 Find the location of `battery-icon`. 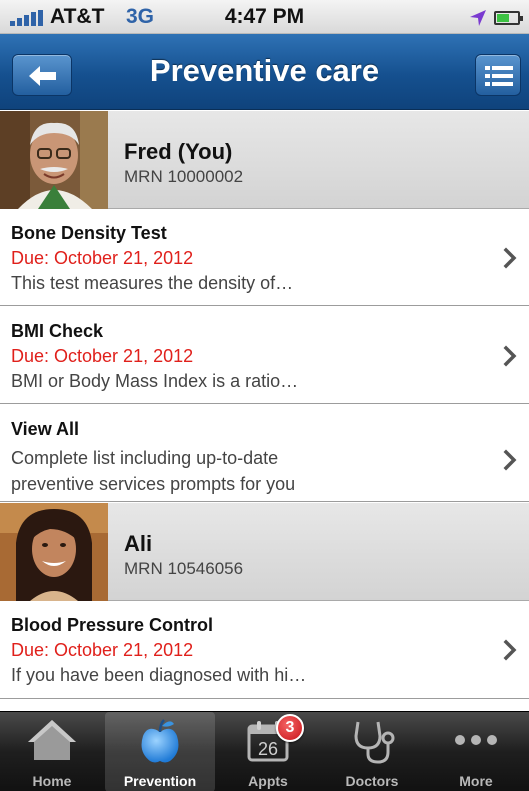

battery-icon is located at coordinates (508, 18).